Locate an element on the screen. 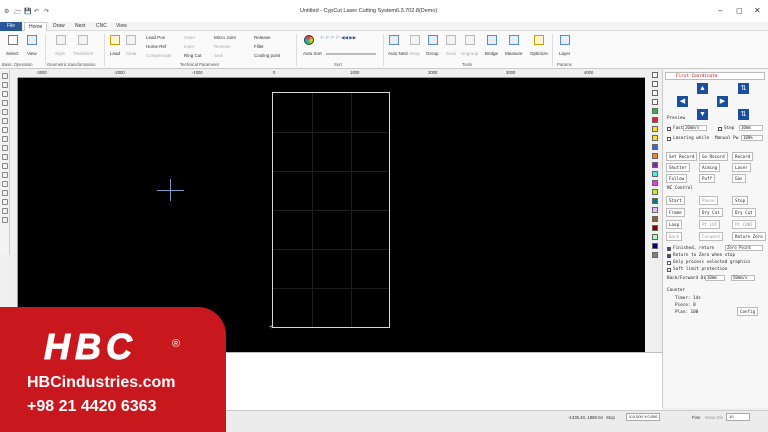 This screenshot has height=432, width=768. clear-icon is located at coordinates (131, 40).